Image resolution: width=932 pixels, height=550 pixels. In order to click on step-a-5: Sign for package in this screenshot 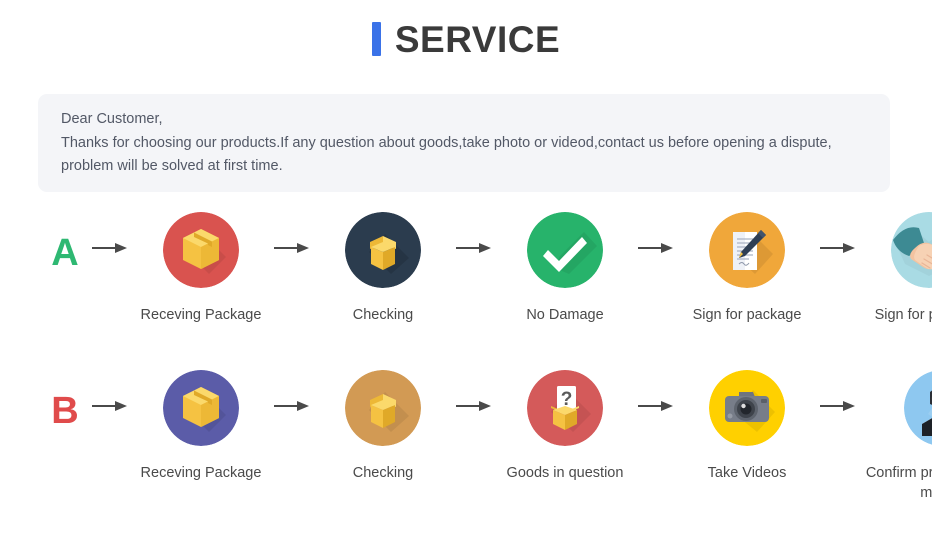, I will do `click(897, 268)`.